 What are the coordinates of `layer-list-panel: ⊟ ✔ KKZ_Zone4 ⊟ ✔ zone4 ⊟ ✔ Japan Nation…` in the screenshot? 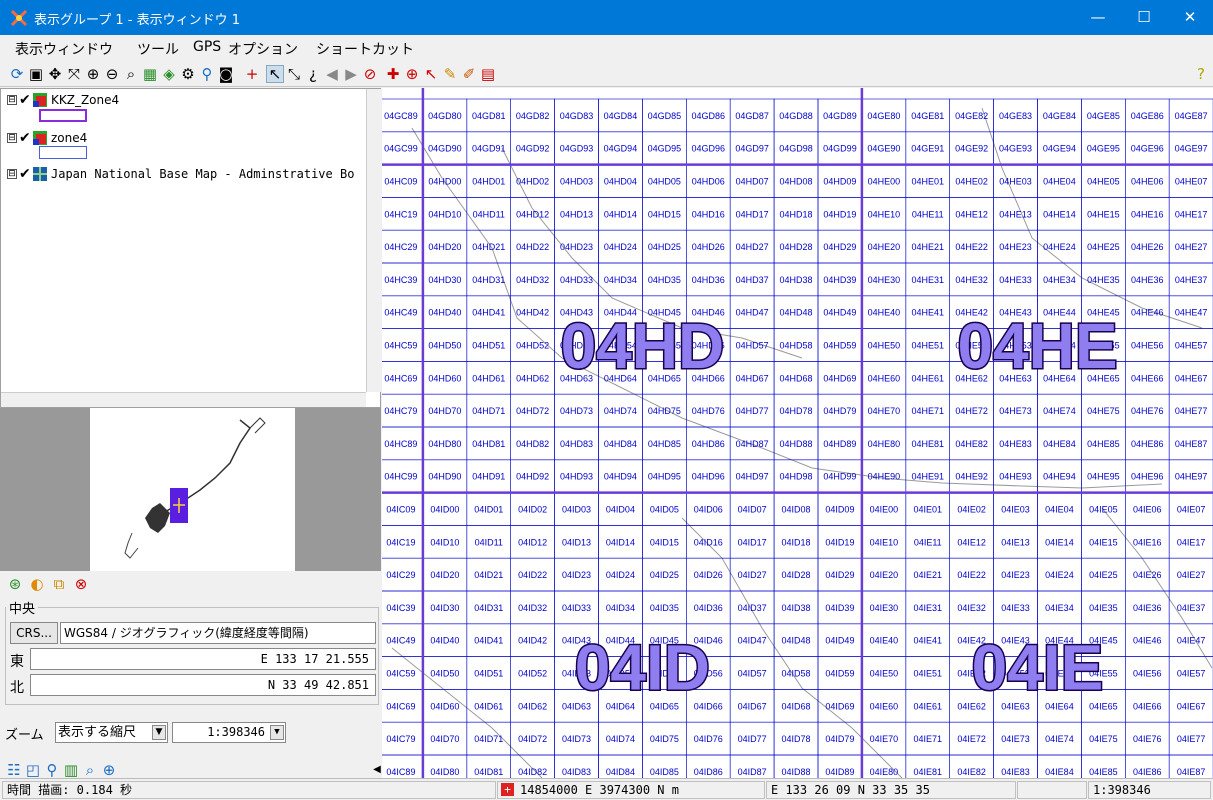 It's located at (190, 248).